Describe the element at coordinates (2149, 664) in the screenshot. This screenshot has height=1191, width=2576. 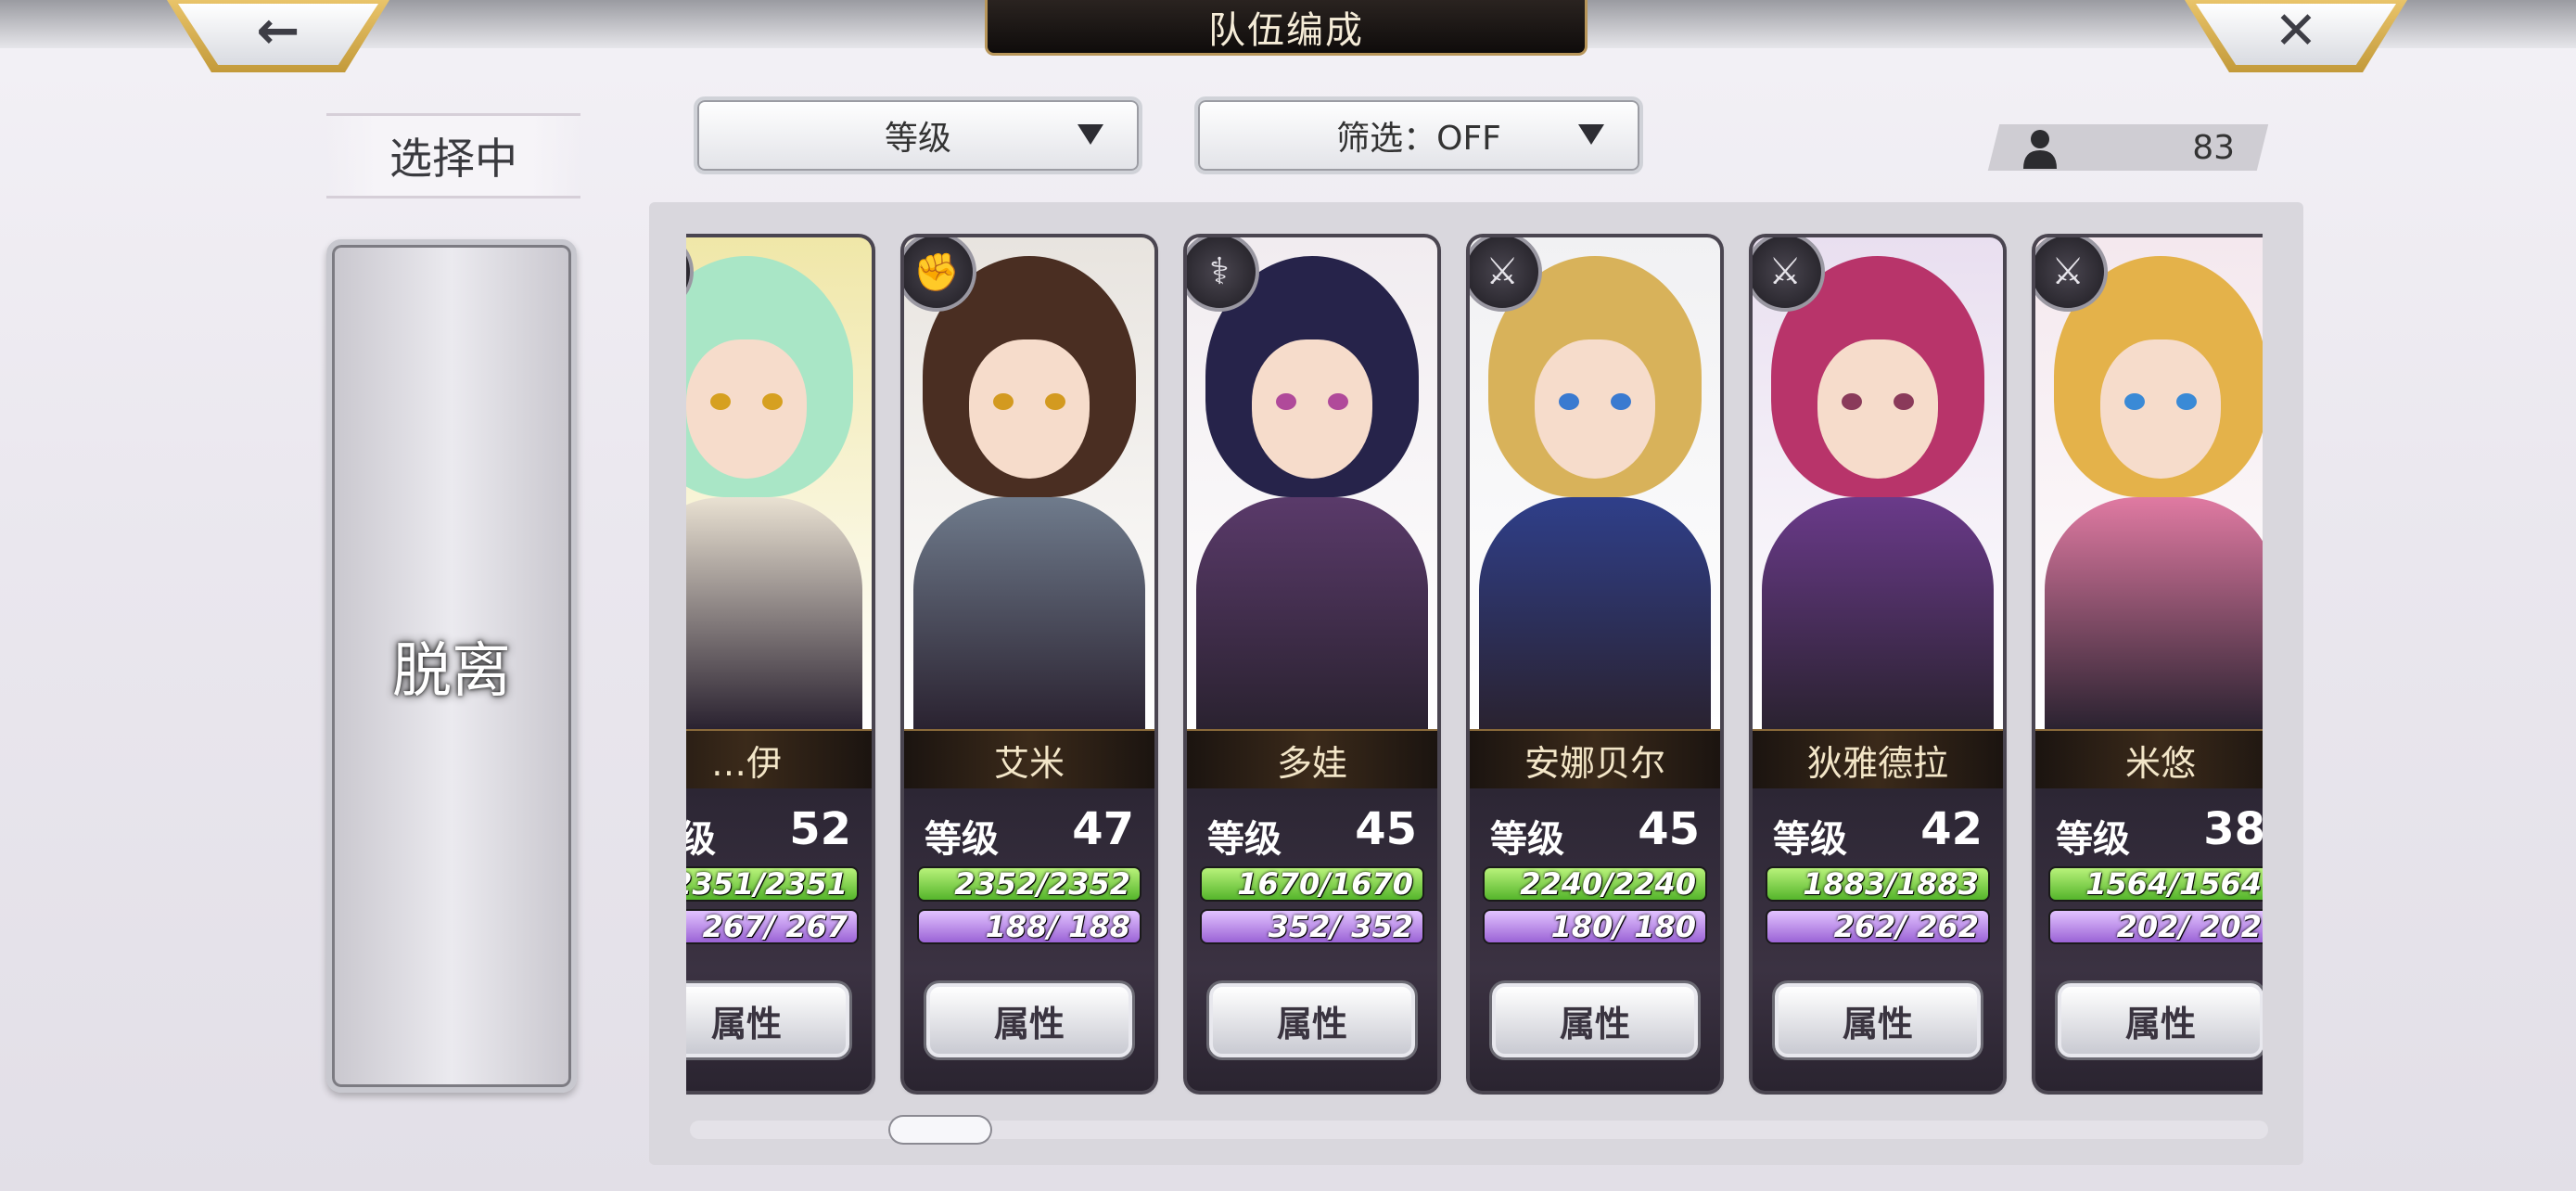
I see `character-card: ⚔ 米悠 等级 38 1564/1564 202/ 202 属性` at that location.